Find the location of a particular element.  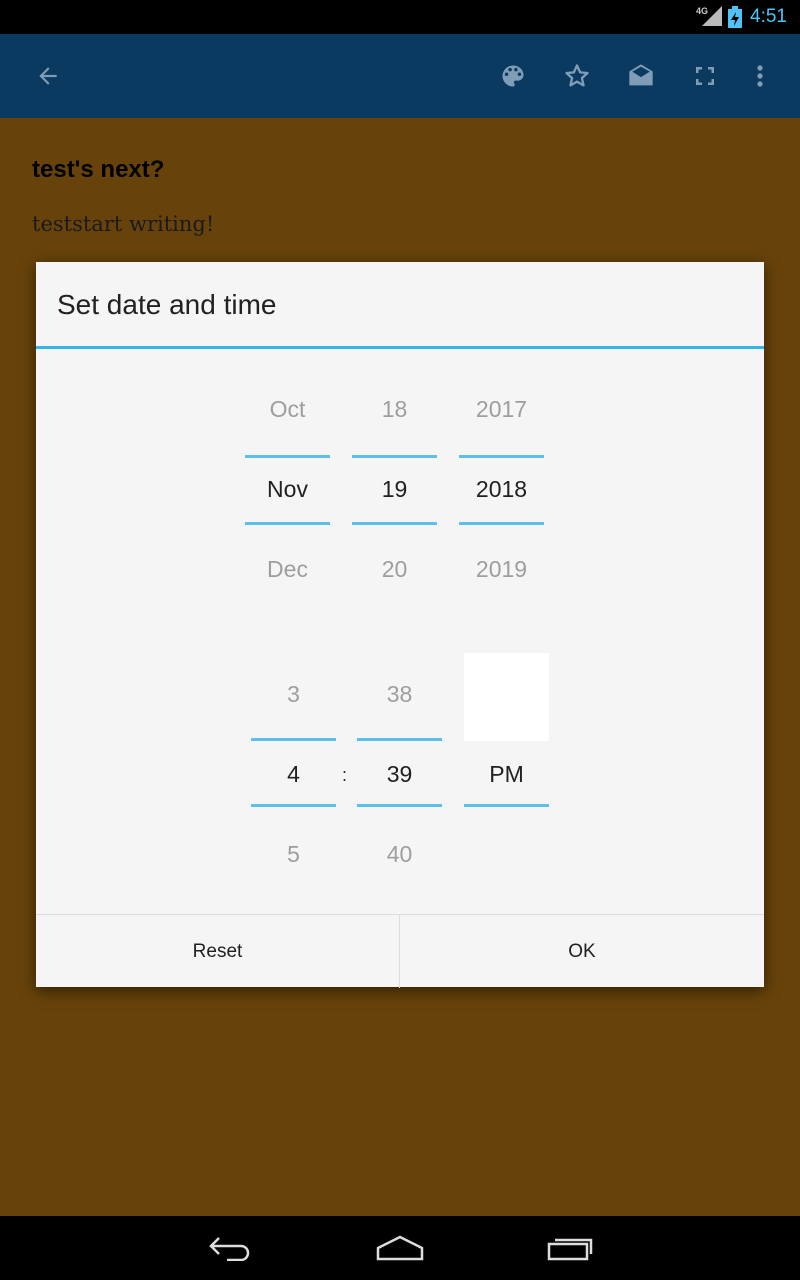

note-body: teststart writing! is located at coordinates (123, 224).